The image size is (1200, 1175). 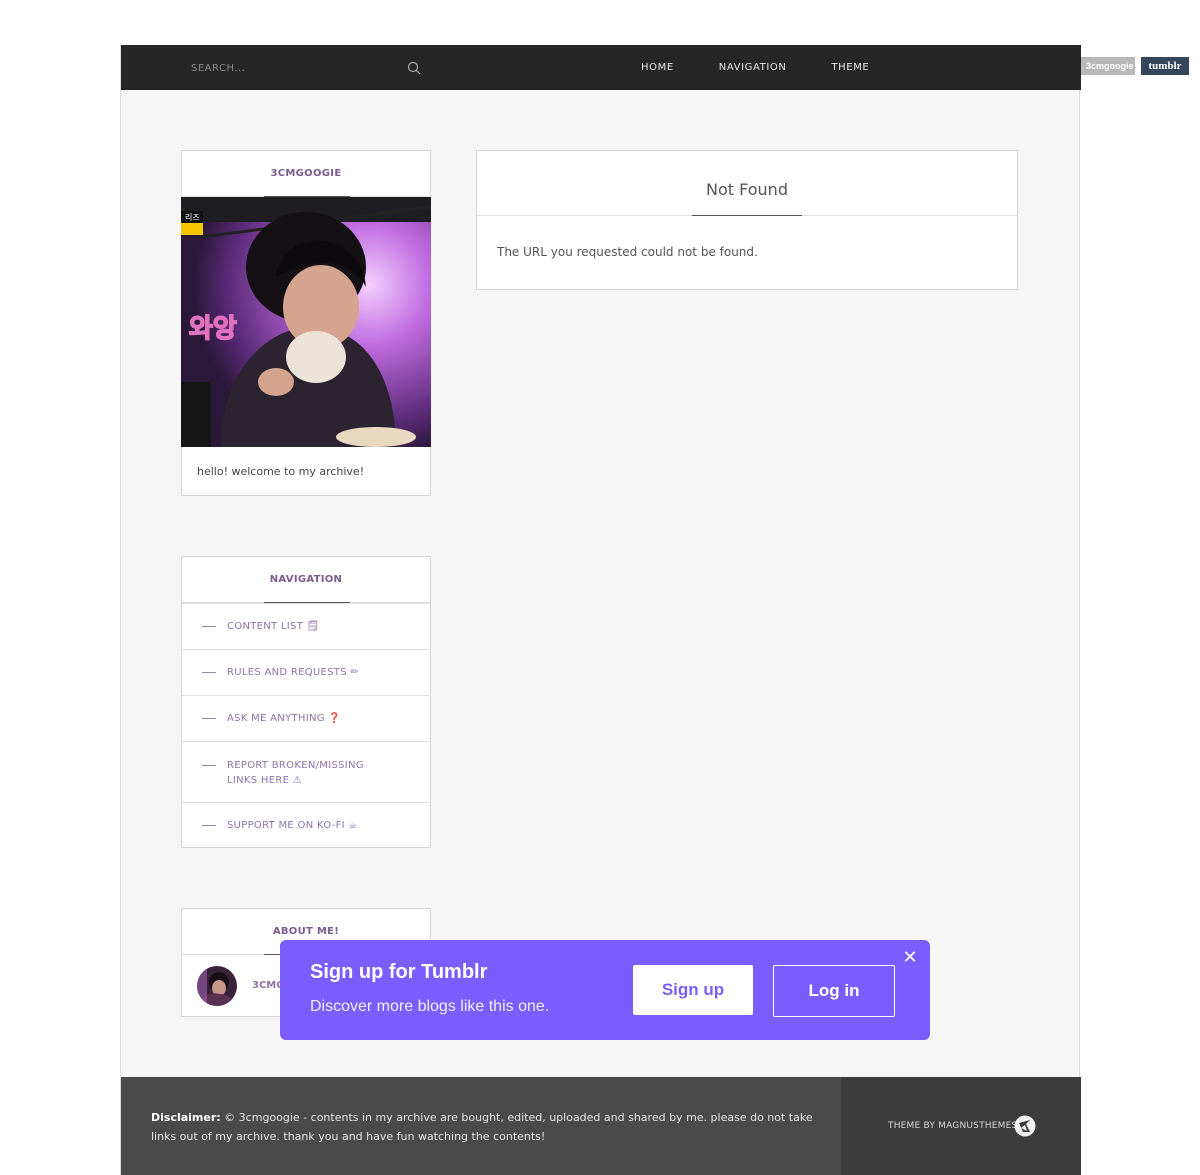 I want to click on nav-item-ask: ASK ME ANYTHING ❓, so click(x=306, y=718).